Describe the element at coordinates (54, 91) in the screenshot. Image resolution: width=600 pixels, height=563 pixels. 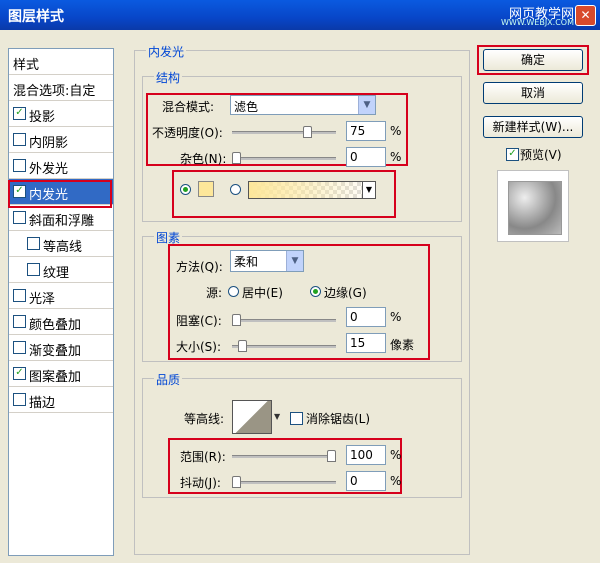
I see `style-list-item-label: 混合选项:自定` at that location.